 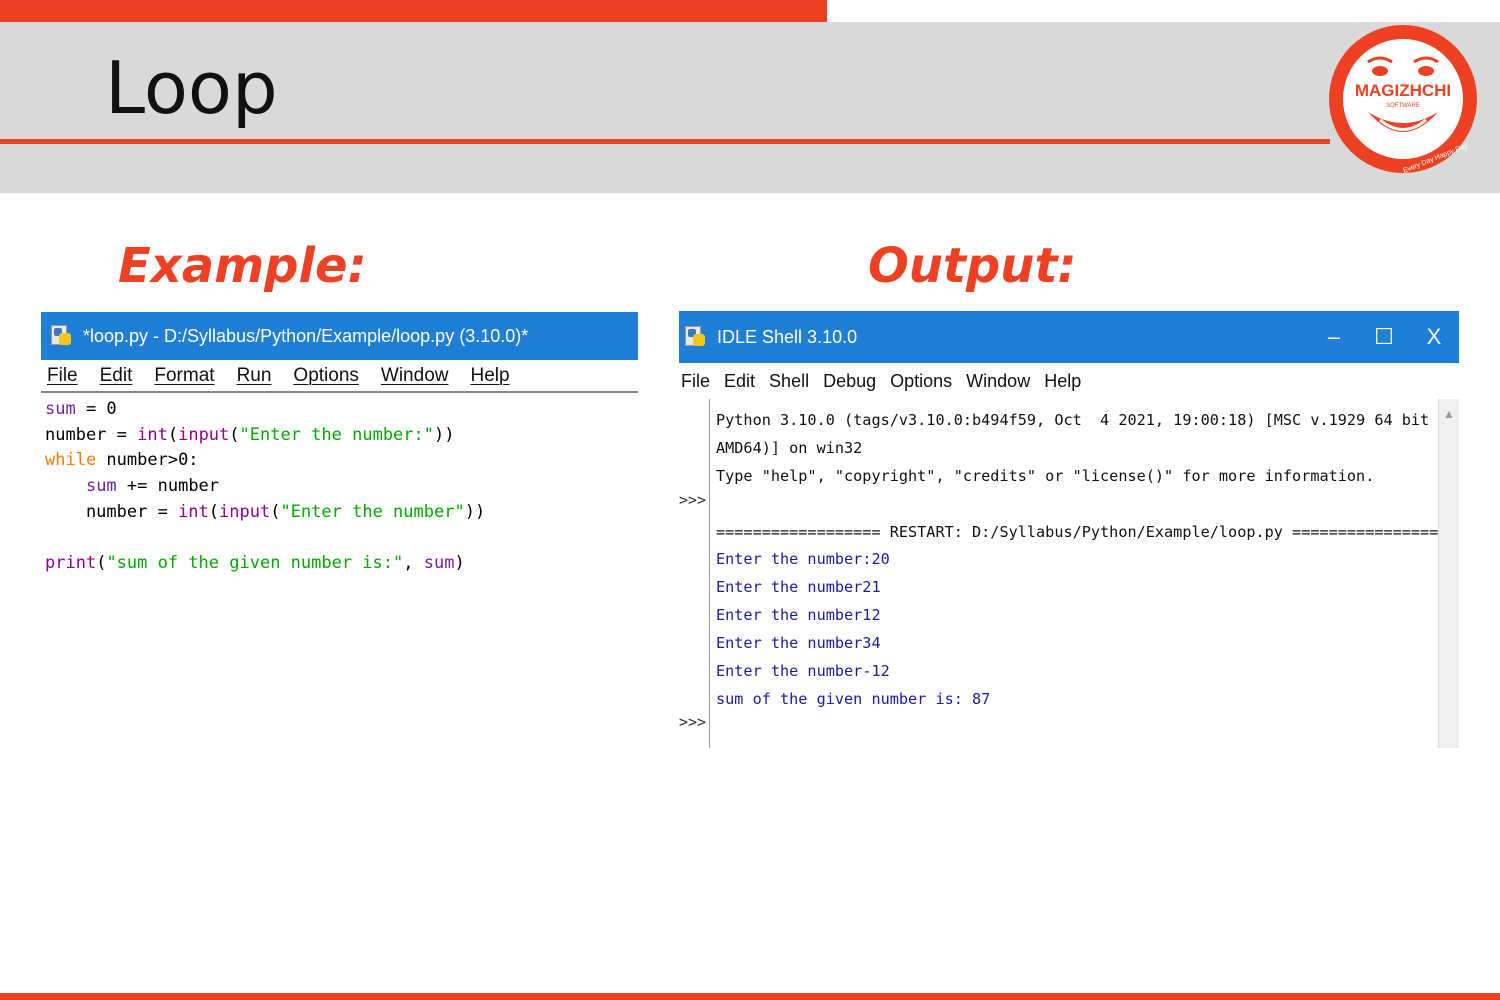 What do you see at coordinates (789, 447) in the screenshot?
I see `shell-line: AMD64)] on win32` at bounding box center [789, 447].